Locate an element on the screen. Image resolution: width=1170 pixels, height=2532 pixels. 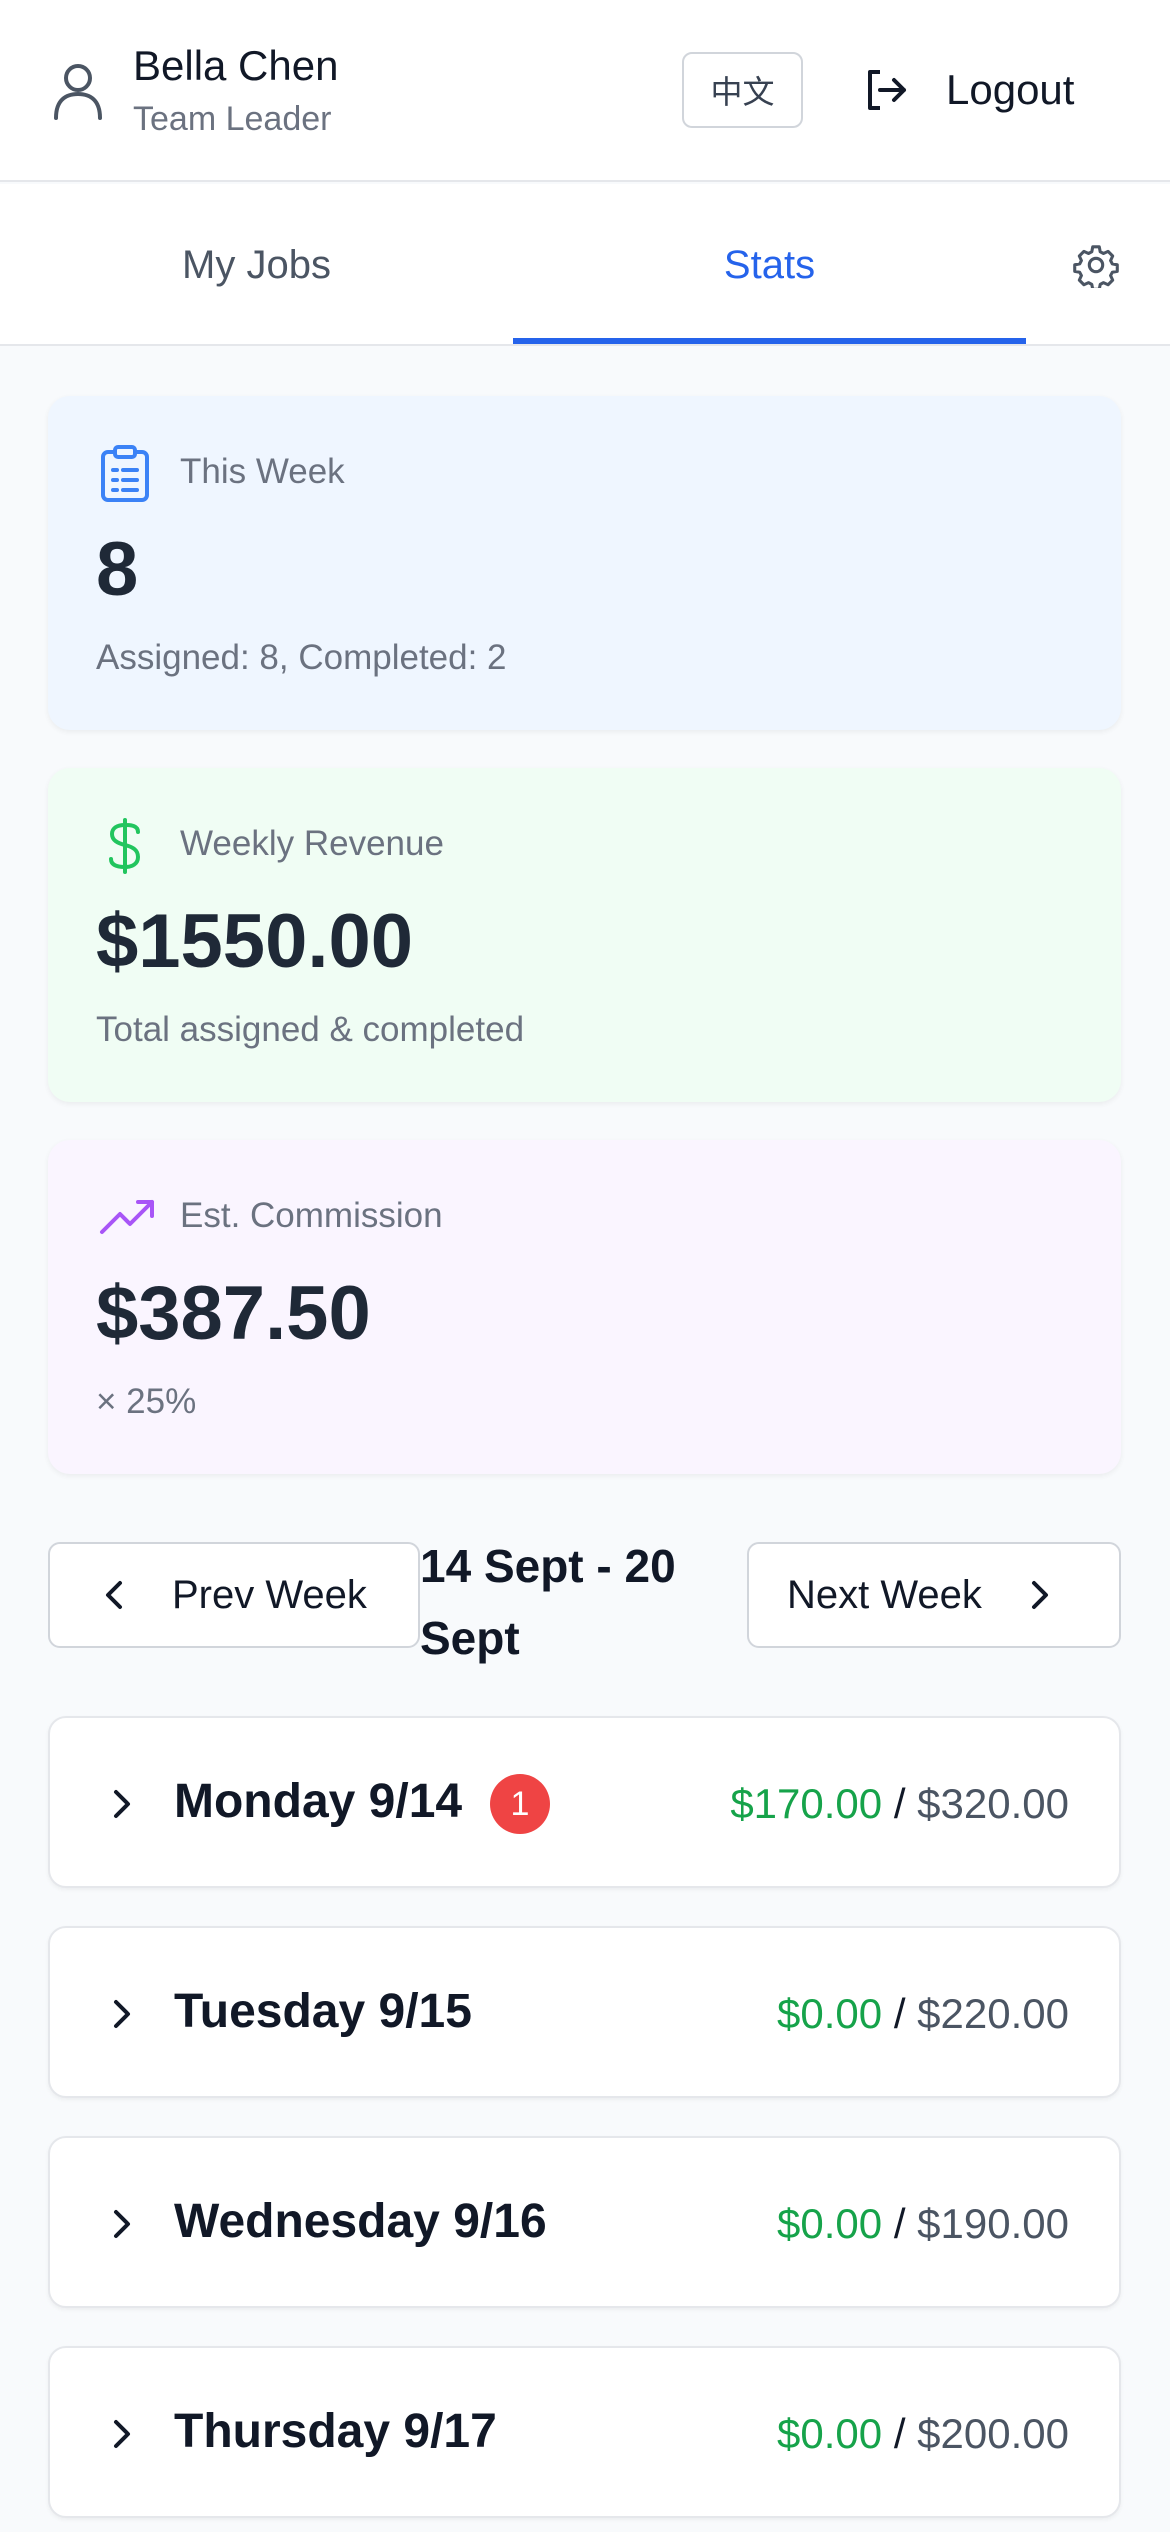
total-amount: $190.00 is located at coordinates (993, 2223).